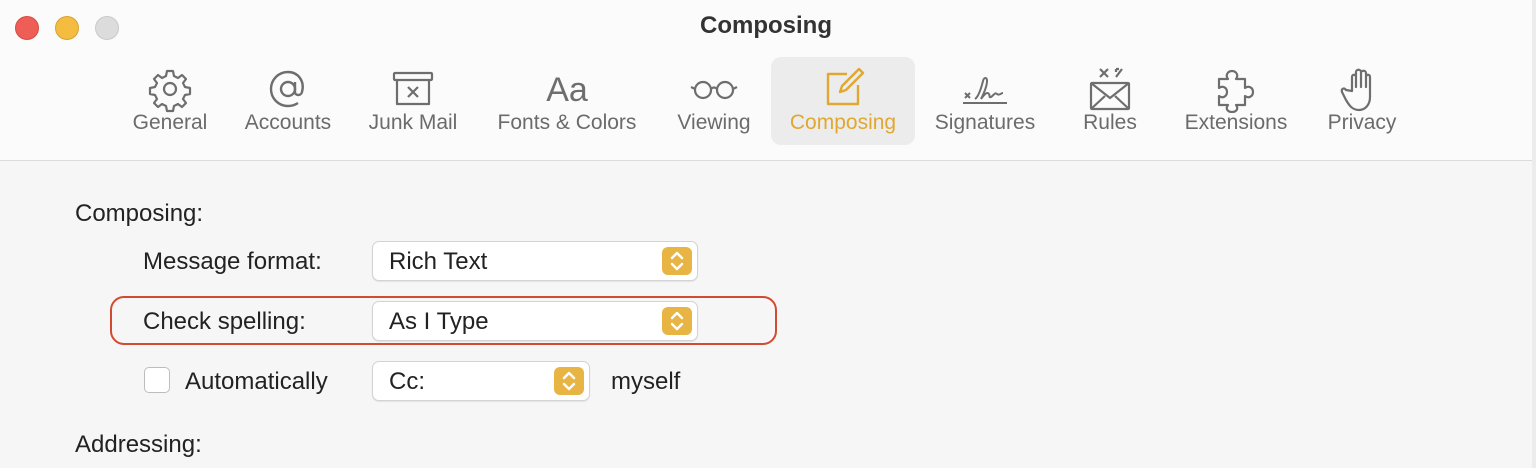 The image size is (1536, 468). Describe the element at coordinates (481, 381) in the screenshot. I see `cc-popup: Cc:` at that location.